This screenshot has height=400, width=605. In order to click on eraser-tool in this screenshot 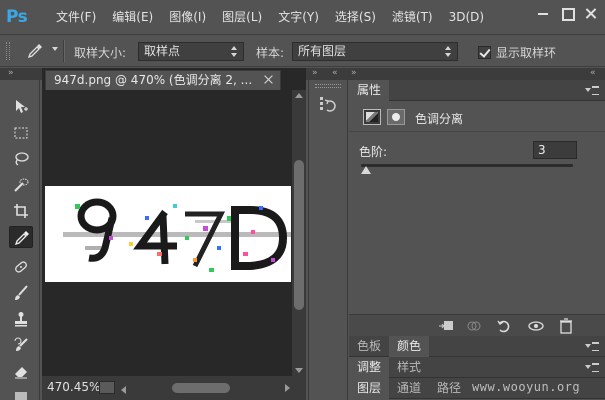, I will do `click(21, 371)`.